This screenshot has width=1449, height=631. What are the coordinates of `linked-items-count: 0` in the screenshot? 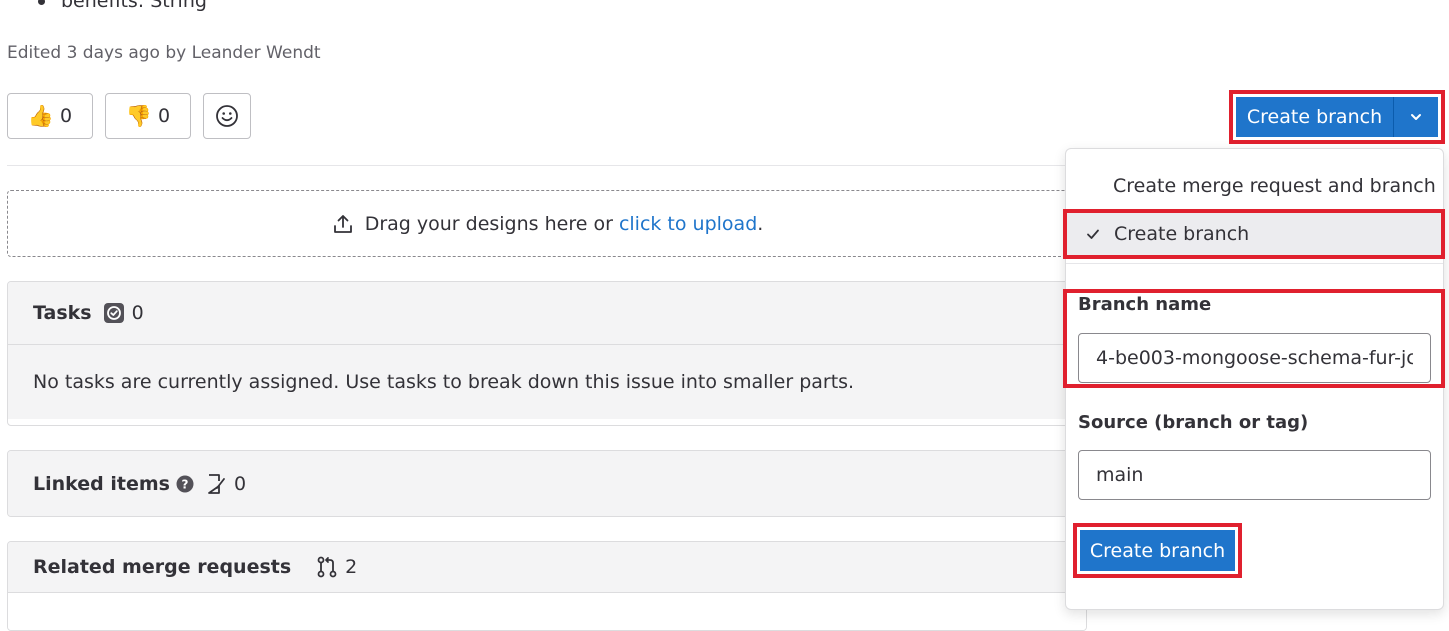 It's located at (225, 484).